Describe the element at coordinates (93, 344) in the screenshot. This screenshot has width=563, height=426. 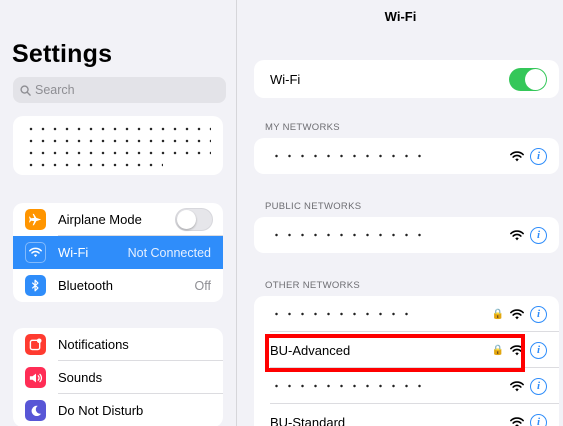
I see `sidebar-item-label: Notifications` at that location.